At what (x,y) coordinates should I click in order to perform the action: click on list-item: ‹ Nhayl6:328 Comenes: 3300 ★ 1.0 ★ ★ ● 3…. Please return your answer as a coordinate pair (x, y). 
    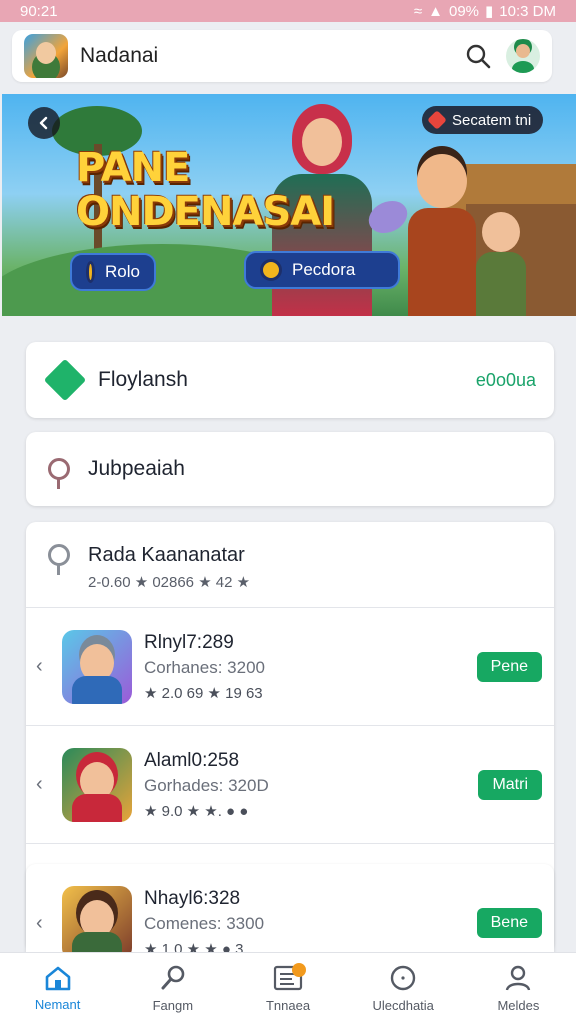
    Looking at the image, I should click on (290, 914).